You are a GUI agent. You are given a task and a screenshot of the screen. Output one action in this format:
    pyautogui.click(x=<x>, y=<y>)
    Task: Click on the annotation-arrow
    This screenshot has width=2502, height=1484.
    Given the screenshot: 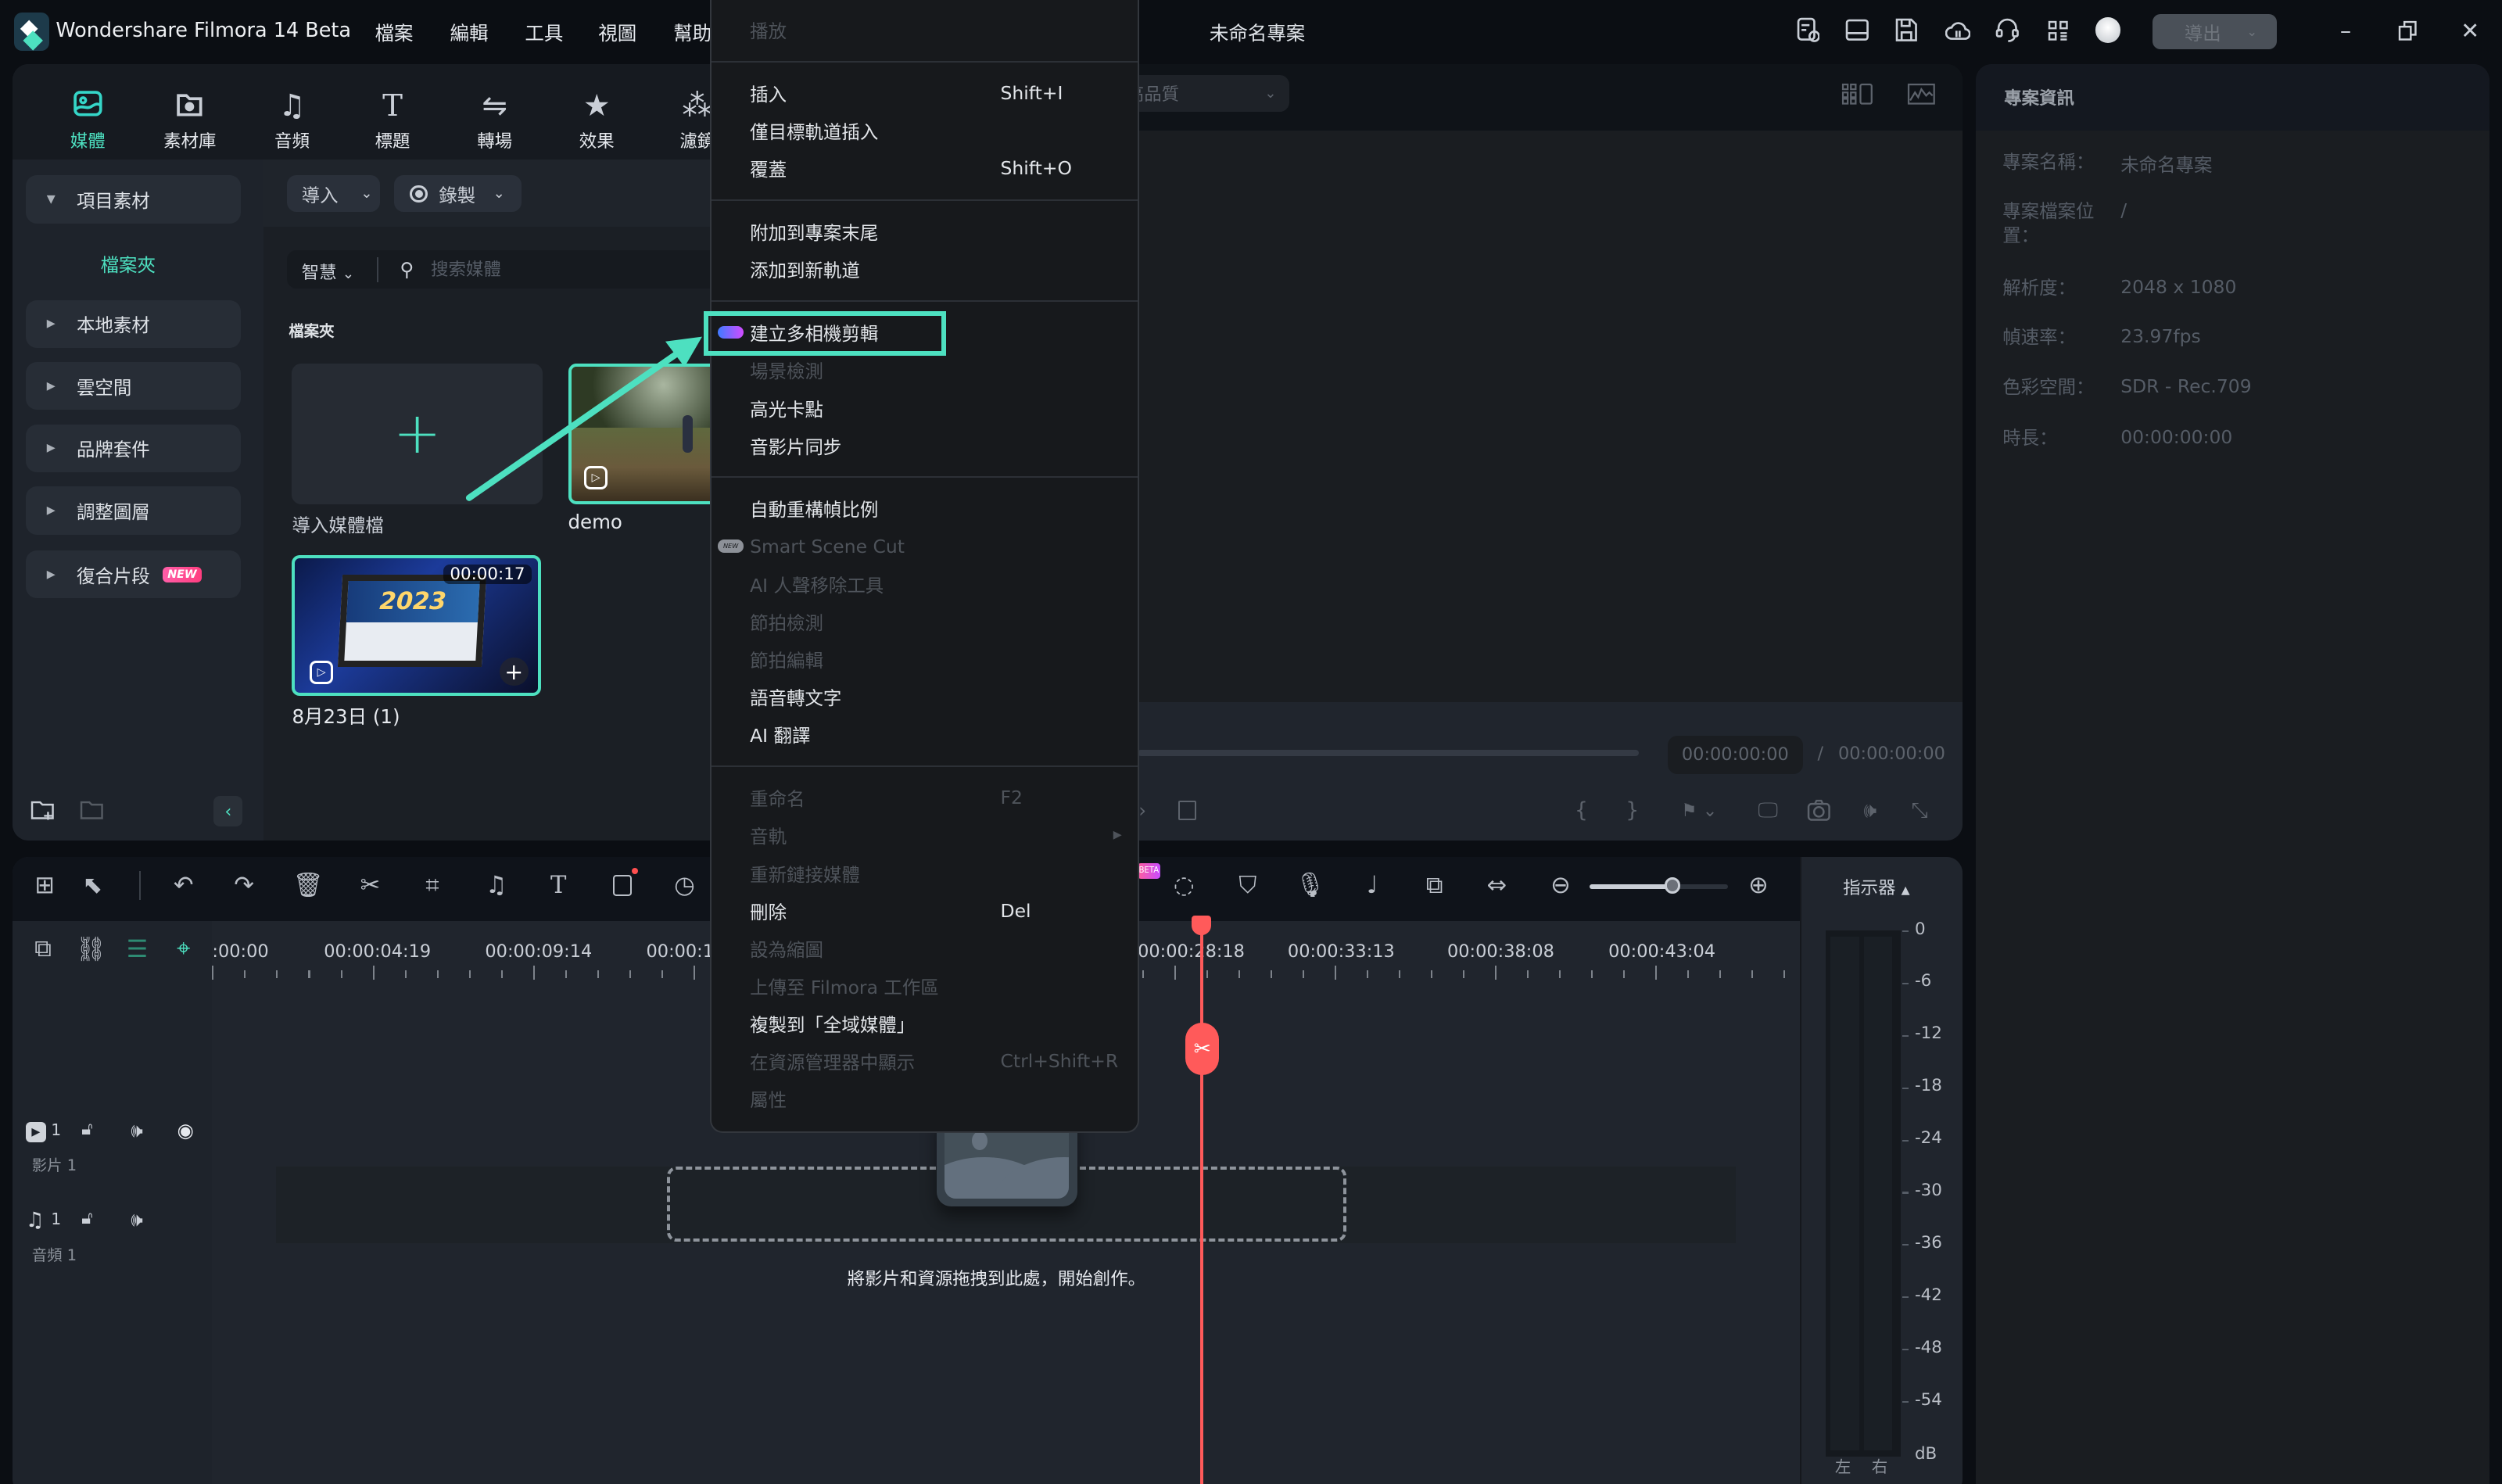 What is the action you would take?
    pyautogui.click(x=583, y=418)
    